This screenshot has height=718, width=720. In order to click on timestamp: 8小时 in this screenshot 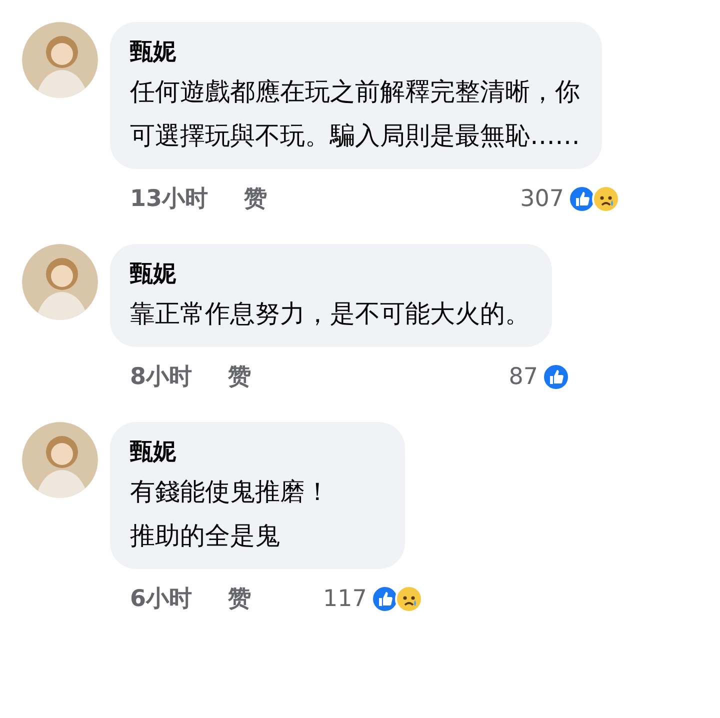, I will do `click(161, 376)`.